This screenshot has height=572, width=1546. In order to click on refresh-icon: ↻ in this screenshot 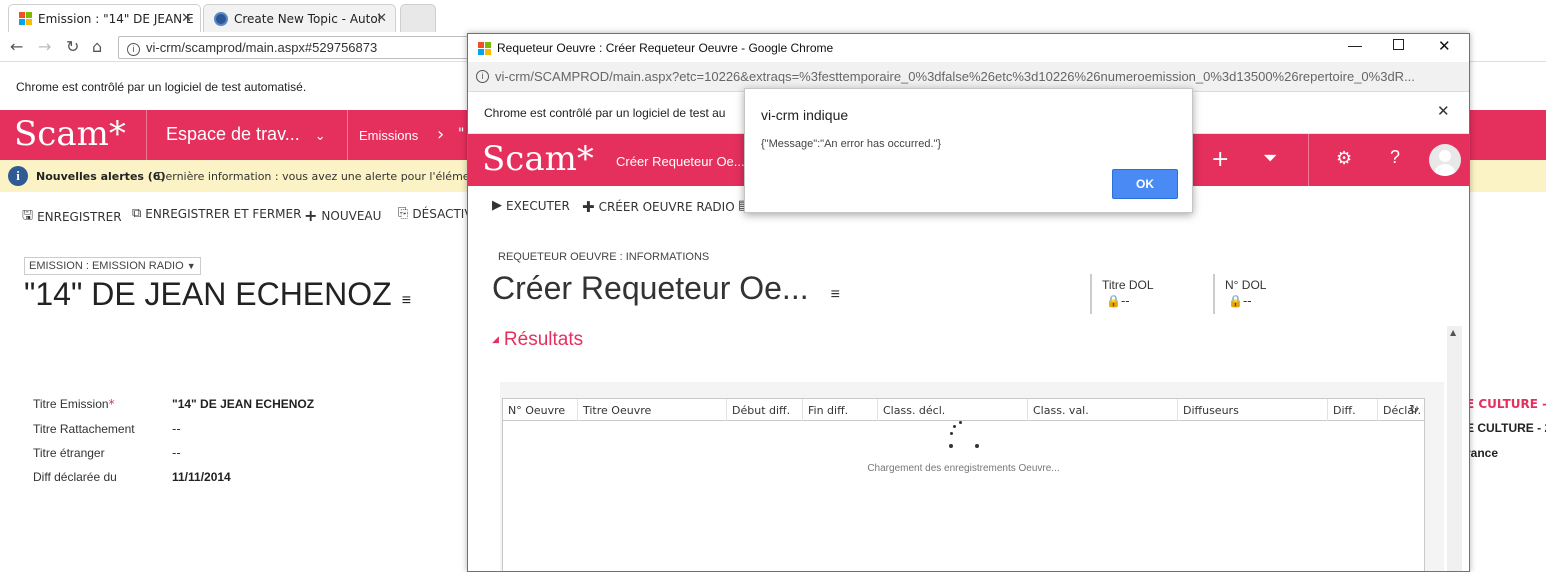, I will do `click(1414, 409)`.